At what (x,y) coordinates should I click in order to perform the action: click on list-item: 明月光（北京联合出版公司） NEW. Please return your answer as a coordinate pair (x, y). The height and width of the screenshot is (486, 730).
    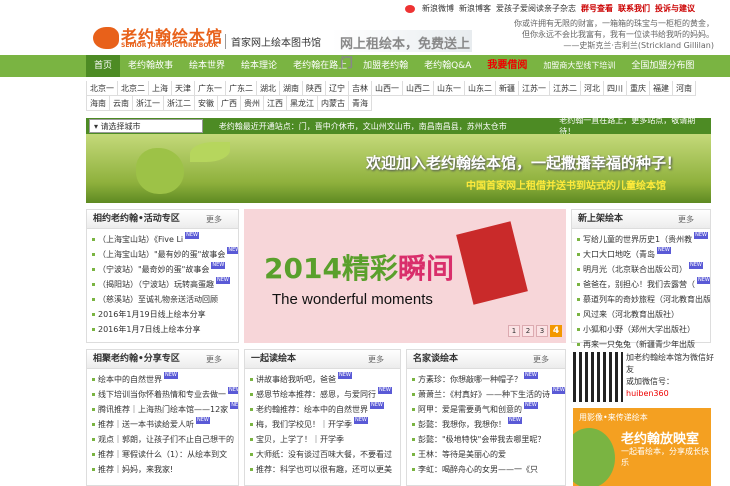
    Looking at the image, I should click on (643, 269).